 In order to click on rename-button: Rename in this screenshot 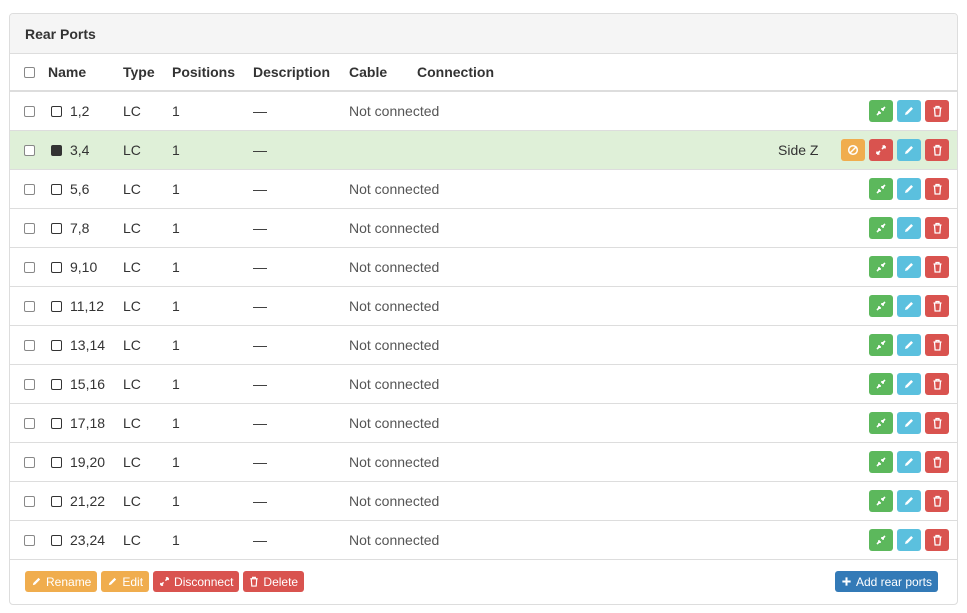, I will do `click(61, 581)`.